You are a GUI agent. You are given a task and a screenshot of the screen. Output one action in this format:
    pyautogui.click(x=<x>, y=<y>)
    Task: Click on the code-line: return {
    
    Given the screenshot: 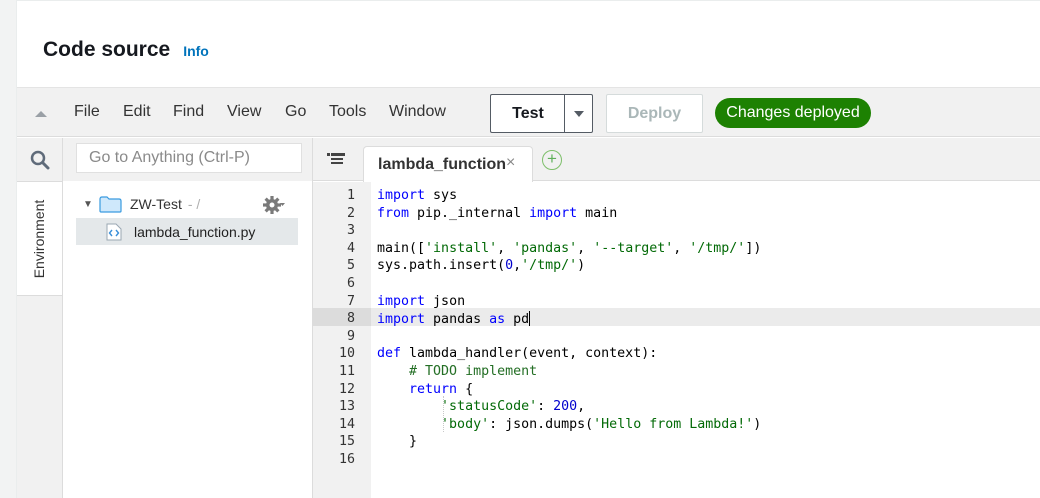 What is the action you would take?
    pyautogui.click(x=441, y=389)
    